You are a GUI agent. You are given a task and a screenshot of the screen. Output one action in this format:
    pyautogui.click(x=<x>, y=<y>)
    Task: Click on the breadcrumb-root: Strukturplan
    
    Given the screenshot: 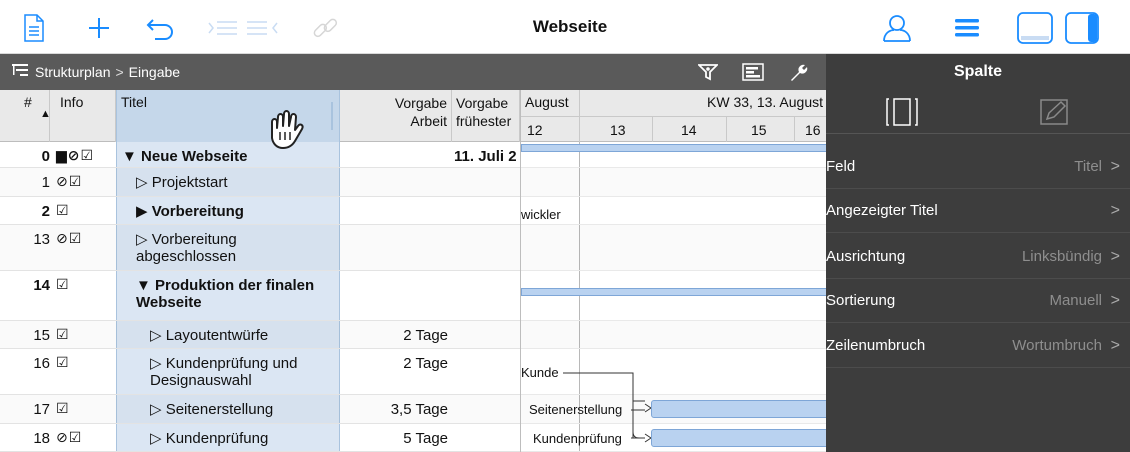 What is the action you would take?
    pyautogui.click(x=72, y=72)
    